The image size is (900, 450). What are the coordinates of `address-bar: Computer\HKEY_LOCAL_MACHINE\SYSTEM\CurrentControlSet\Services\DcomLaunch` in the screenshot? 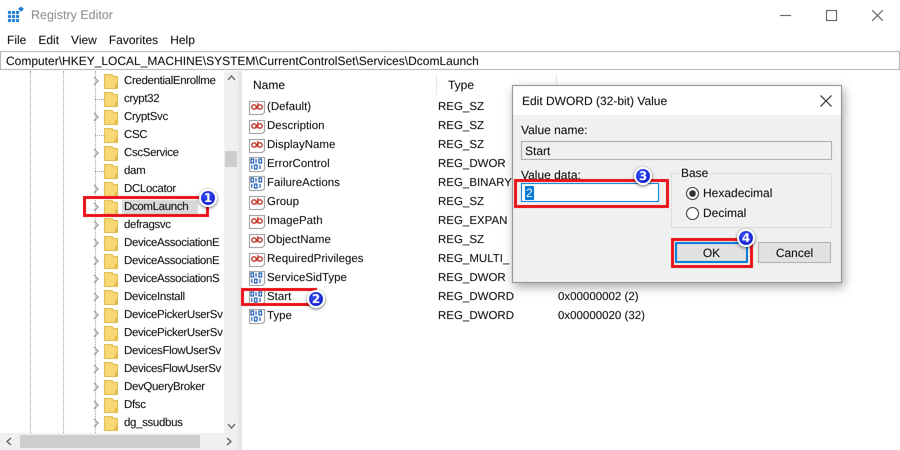 It's located at (450, 60).